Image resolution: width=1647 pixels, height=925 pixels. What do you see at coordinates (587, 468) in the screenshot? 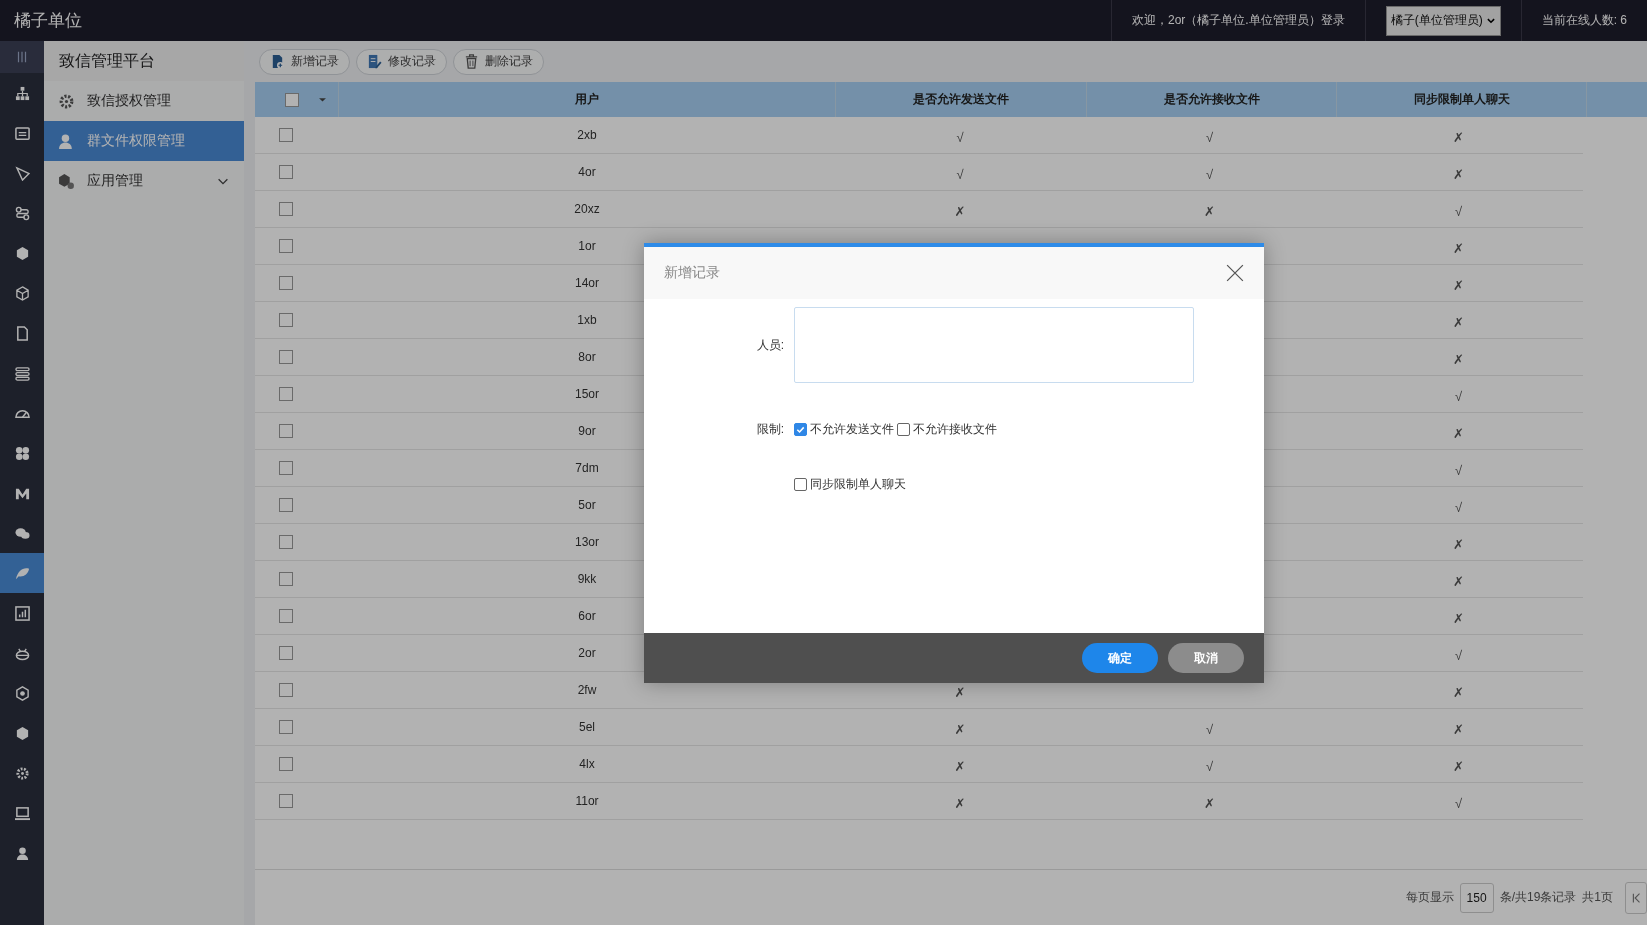
I see `user-name: 7dm` at bounding box center [587, 468].